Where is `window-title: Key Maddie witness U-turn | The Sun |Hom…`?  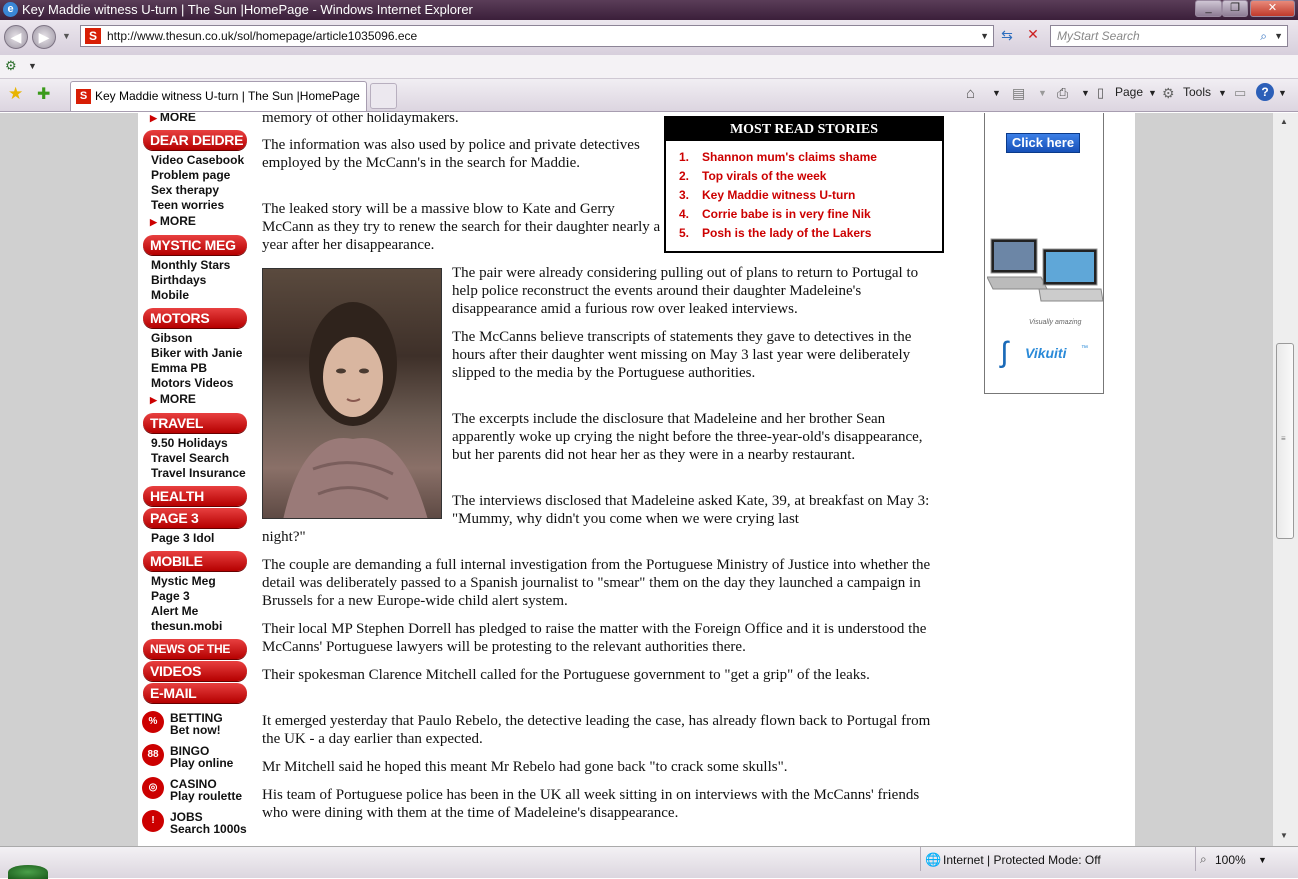
window-title: Key Maddie witness U-turn | The Sun |Hom… is located at coordinates (247, 9).